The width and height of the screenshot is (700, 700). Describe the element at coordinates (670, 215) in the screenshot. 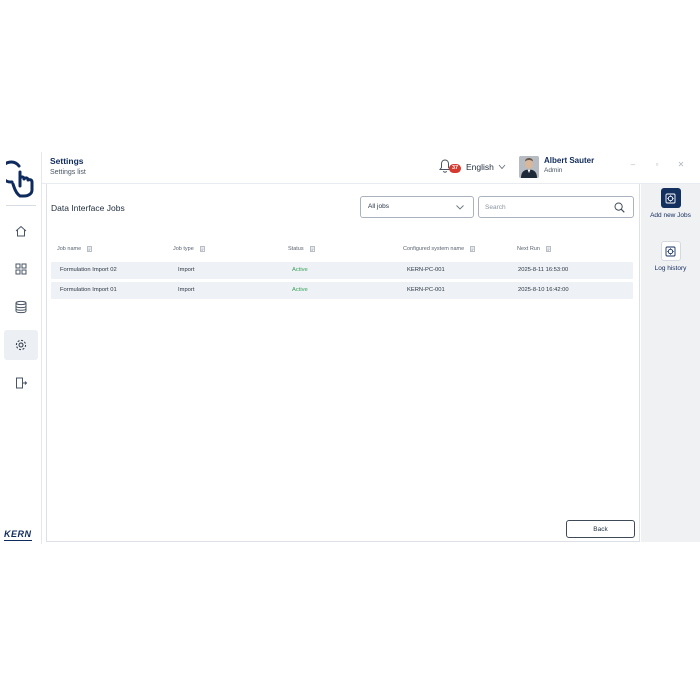

I see `add-new-jobs-label: Add new Jobs` at that location.